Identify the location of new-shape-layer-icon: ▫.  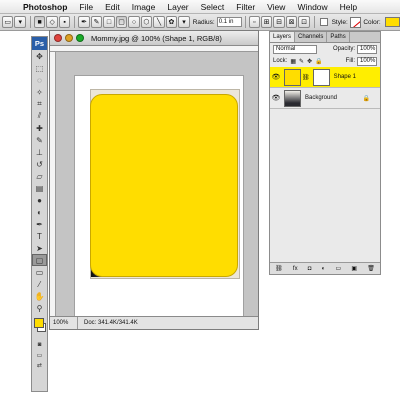
(254, 22).